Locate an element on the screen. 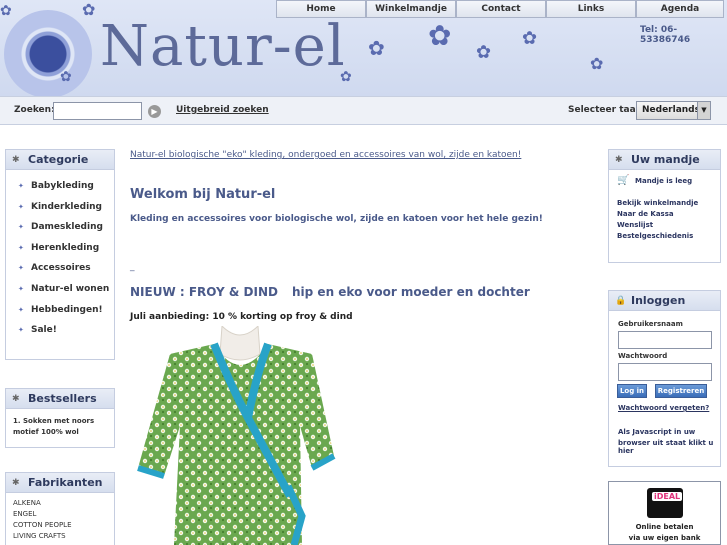  logo-flower-icon is located at coordinates (48, 53).